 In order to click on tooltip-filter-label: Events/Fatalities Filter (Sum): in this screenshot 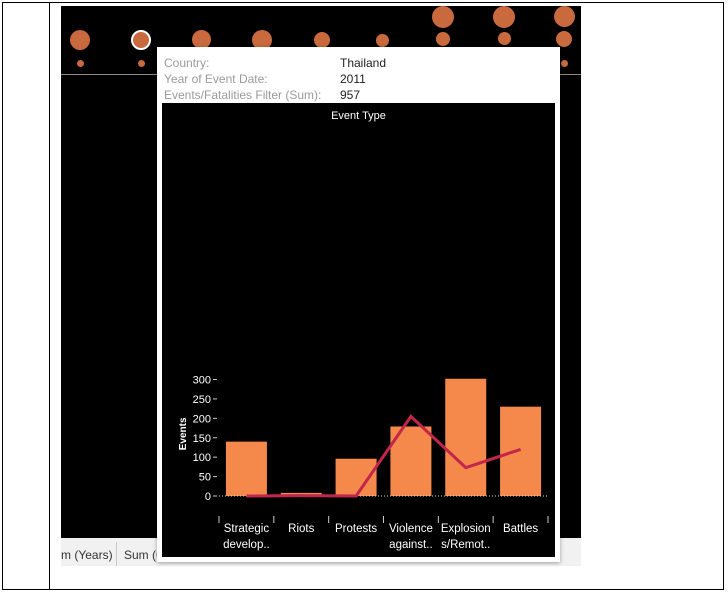, I will do `click(243, 95)`.